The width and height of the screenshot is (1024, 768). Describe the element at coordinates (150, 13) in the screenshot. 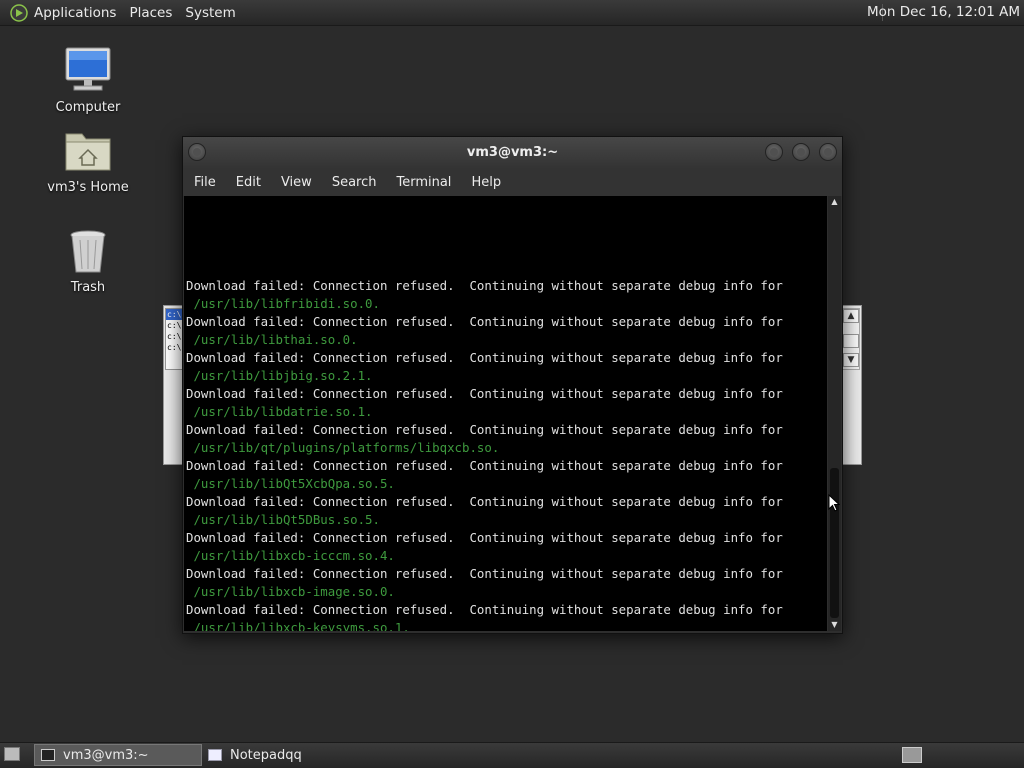

I see `places-menu: Places` at that location.